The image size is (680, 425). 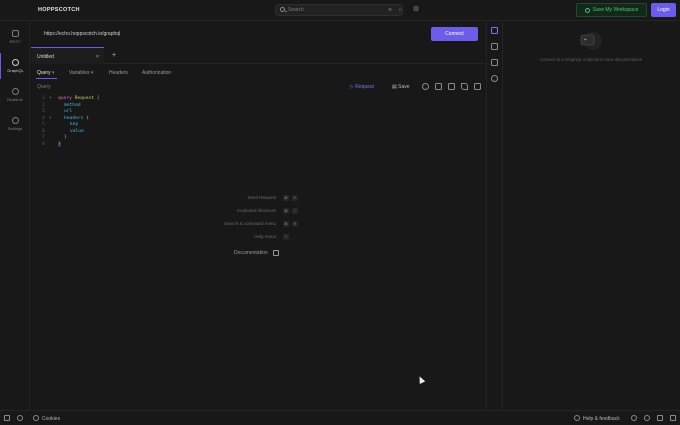 What do you see at coordinates (15, 99) in the screenshot?
I see `sidebar-item-label: Realtime` at bounding box center [15, 99].